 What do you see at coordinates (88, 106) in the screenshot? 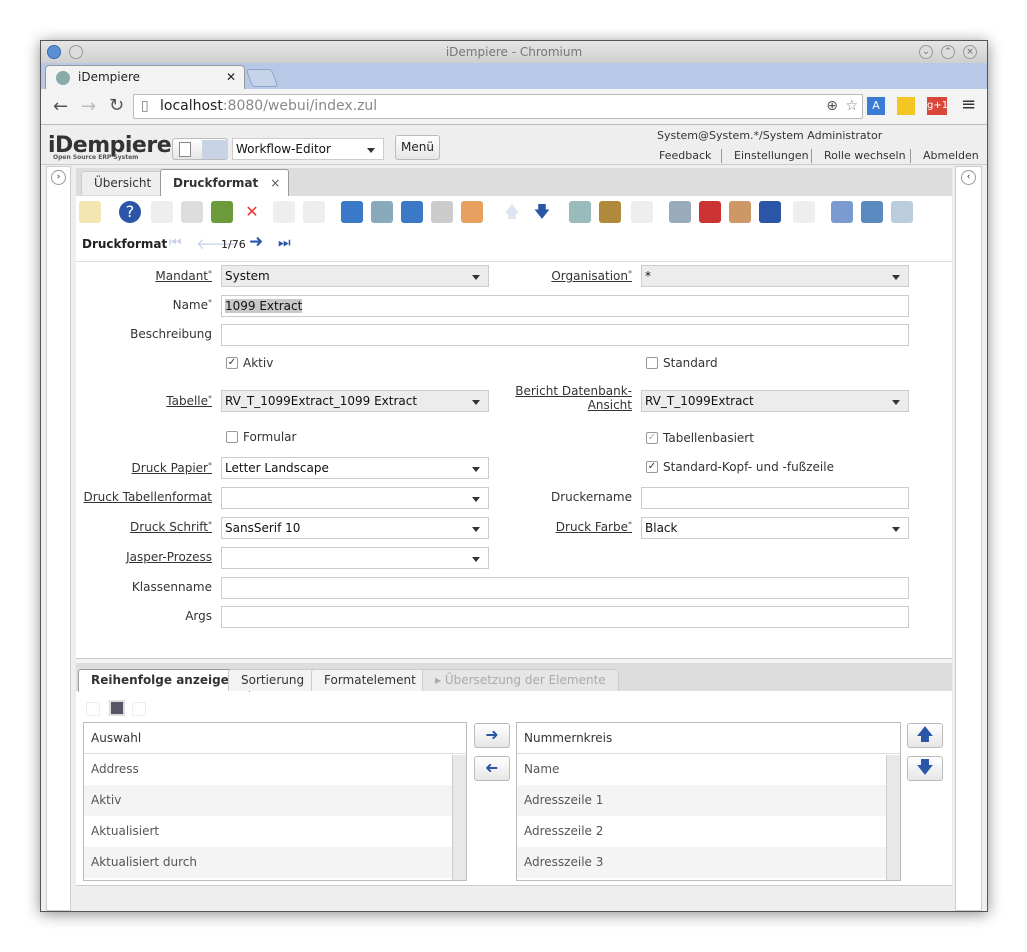
I see `forward-icon: →` at bounding box center [88, 106].